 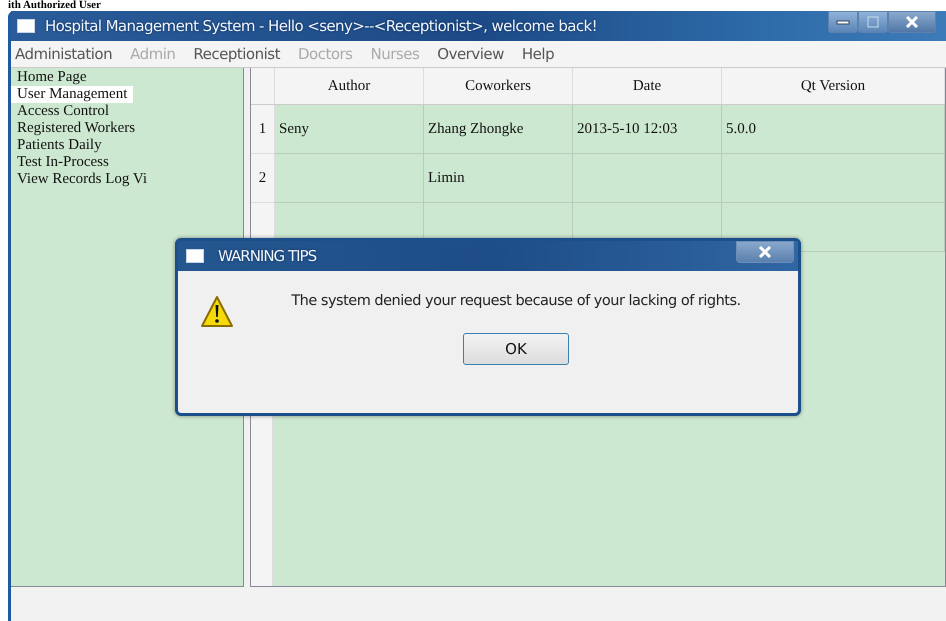 I want to click on sidebar-item: Test In-Process, so click(x=63, y=162).